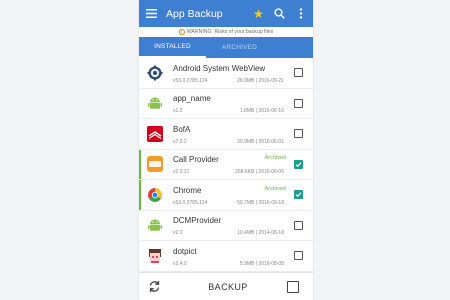 This screenshot has height=300, width=450. What do you see at coordinates (271, 263) in the screenshot?
I see `app-date: 2016-08-08` at bounding box center [271, 263].